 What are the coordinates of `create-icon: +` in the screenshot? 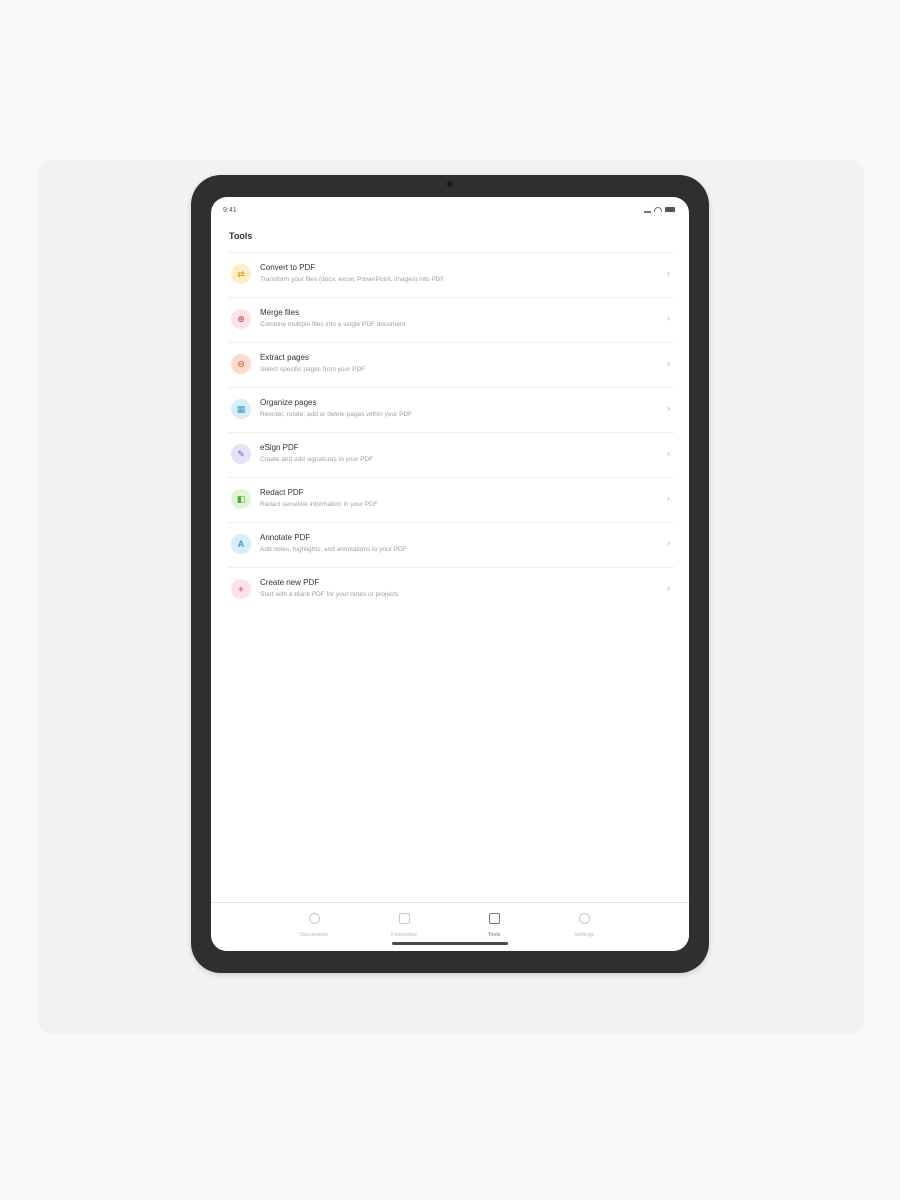 It's located at (241, 589).